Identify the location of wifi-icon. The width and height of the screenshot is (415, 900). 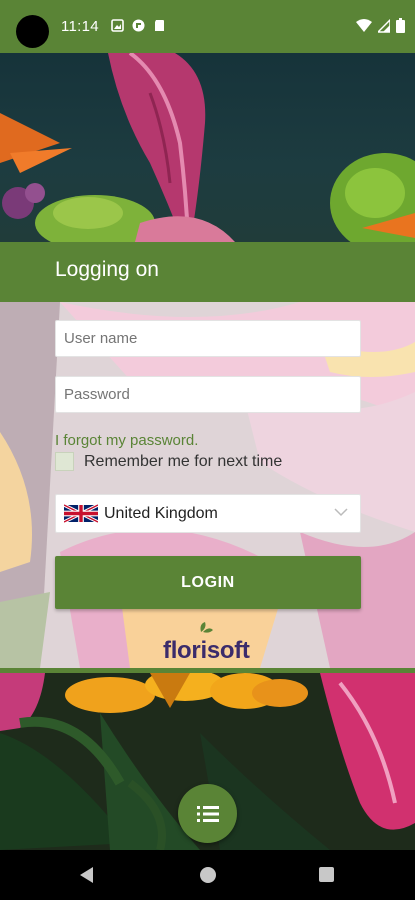
(364, 25).